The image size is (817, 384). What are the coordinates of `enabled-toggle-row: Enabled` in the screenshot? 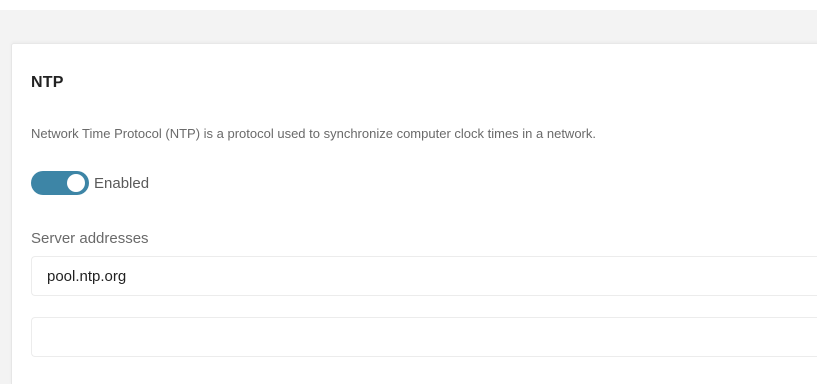 It's located at (90, 183).